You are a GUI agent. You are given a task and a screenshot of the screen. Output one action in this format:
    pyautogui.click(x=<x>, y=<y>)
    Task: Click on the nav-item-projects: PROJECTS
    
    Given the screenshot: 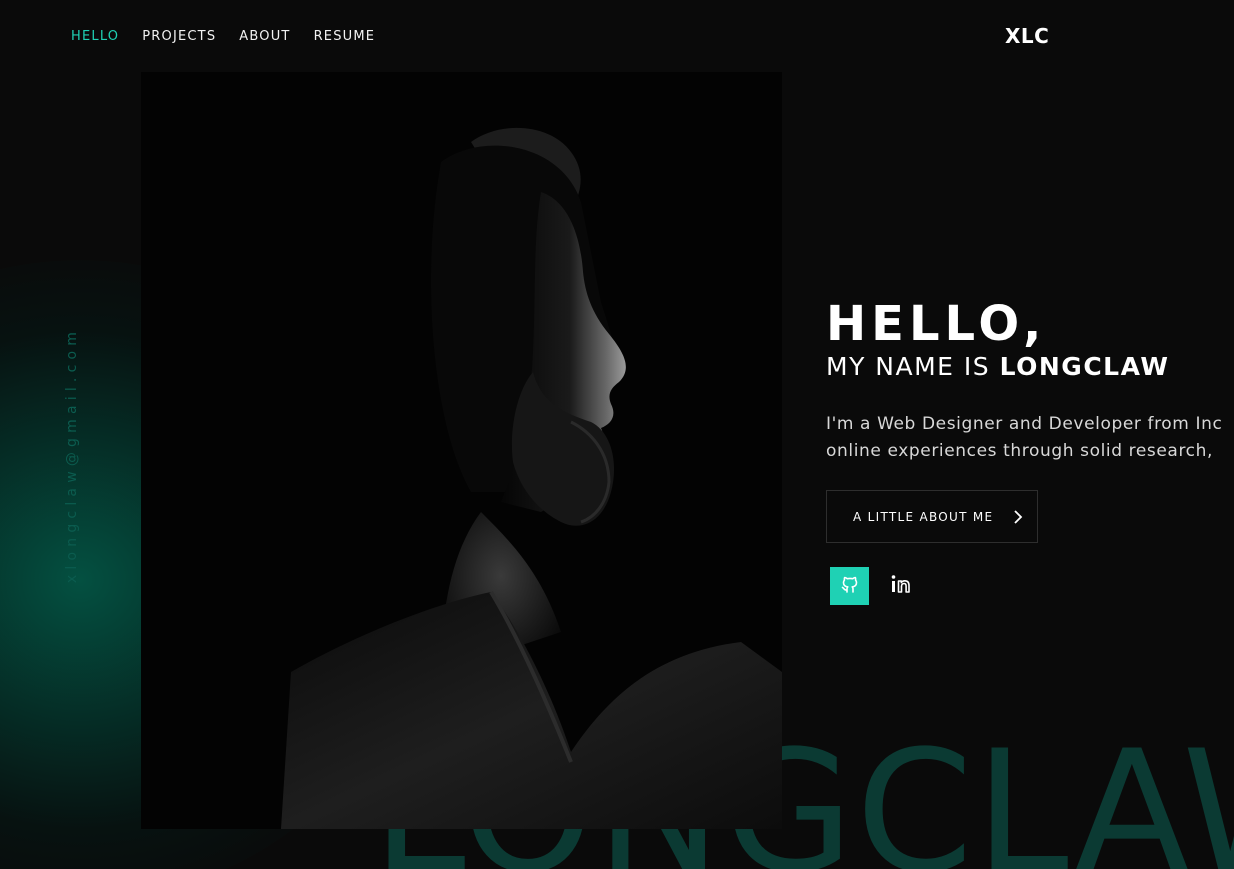 What is the action you would take?
    pyautogui.click(x=179, y=37)
    